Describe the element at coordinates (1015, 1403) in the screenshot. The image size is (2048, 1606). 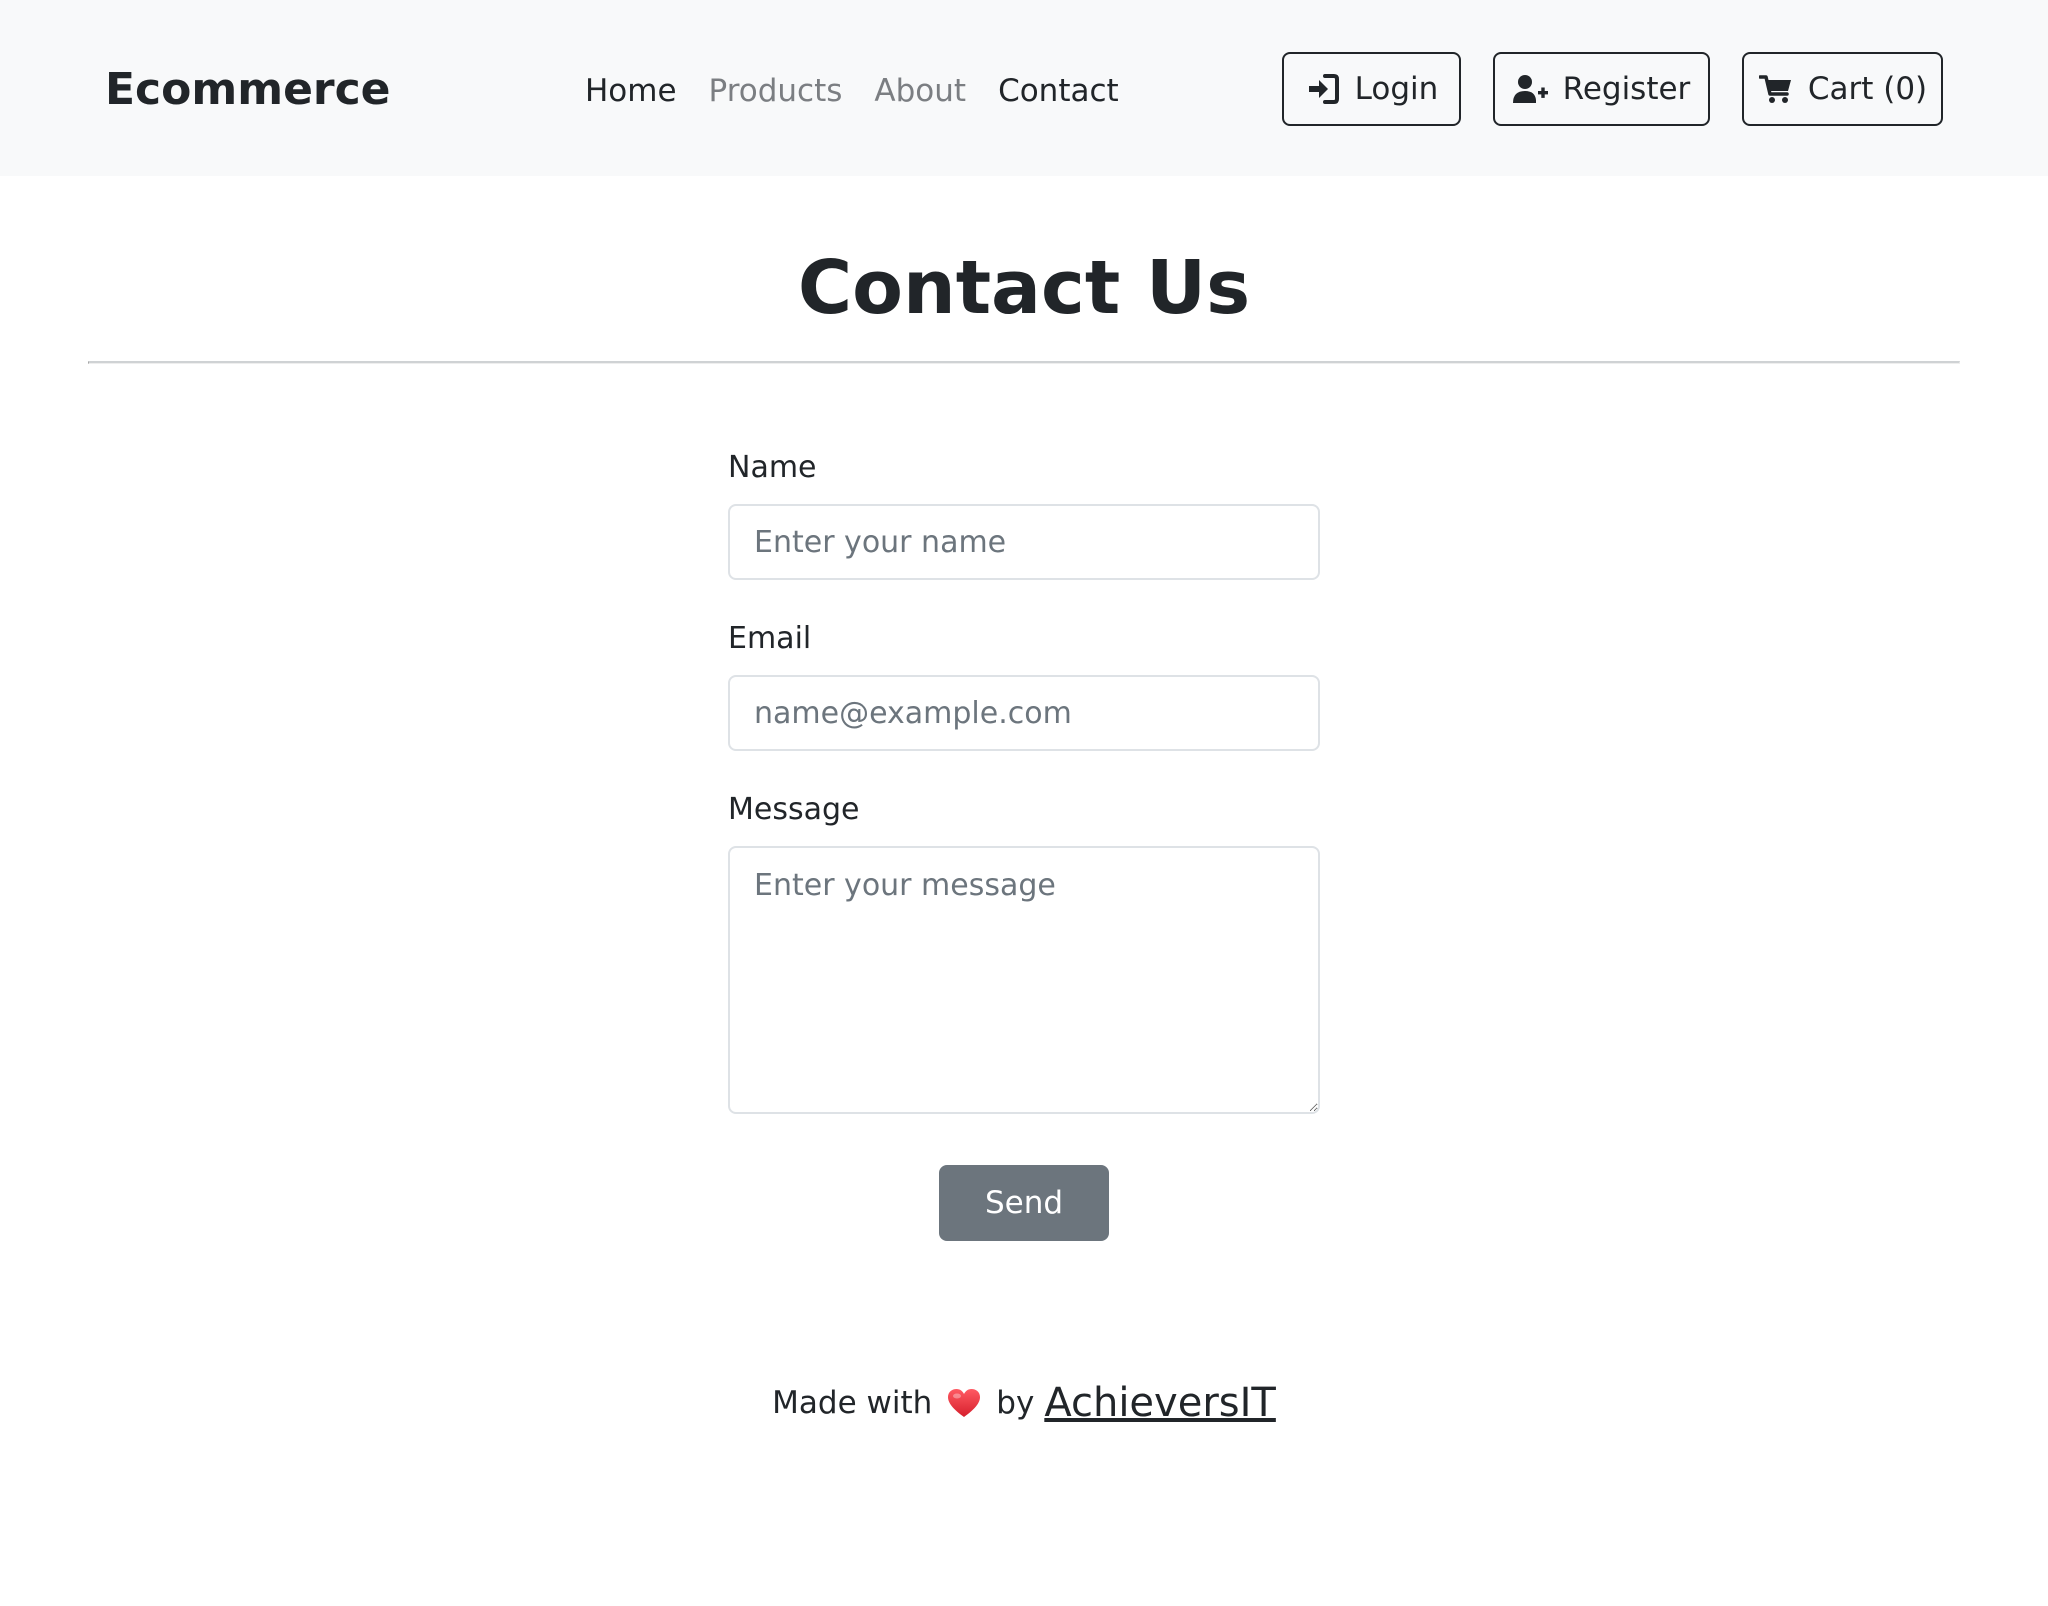
I see `footer-by: by` at that location.